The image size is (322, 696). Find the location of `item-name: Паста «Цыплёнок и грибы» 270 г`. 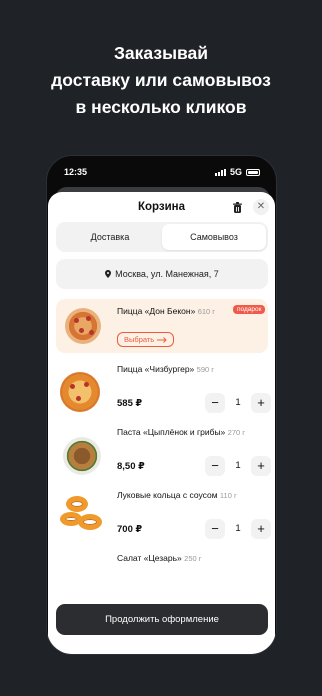

item-name: Паста «Цыплёнок и грибы» 270 г is located at coordinates (181, 432).